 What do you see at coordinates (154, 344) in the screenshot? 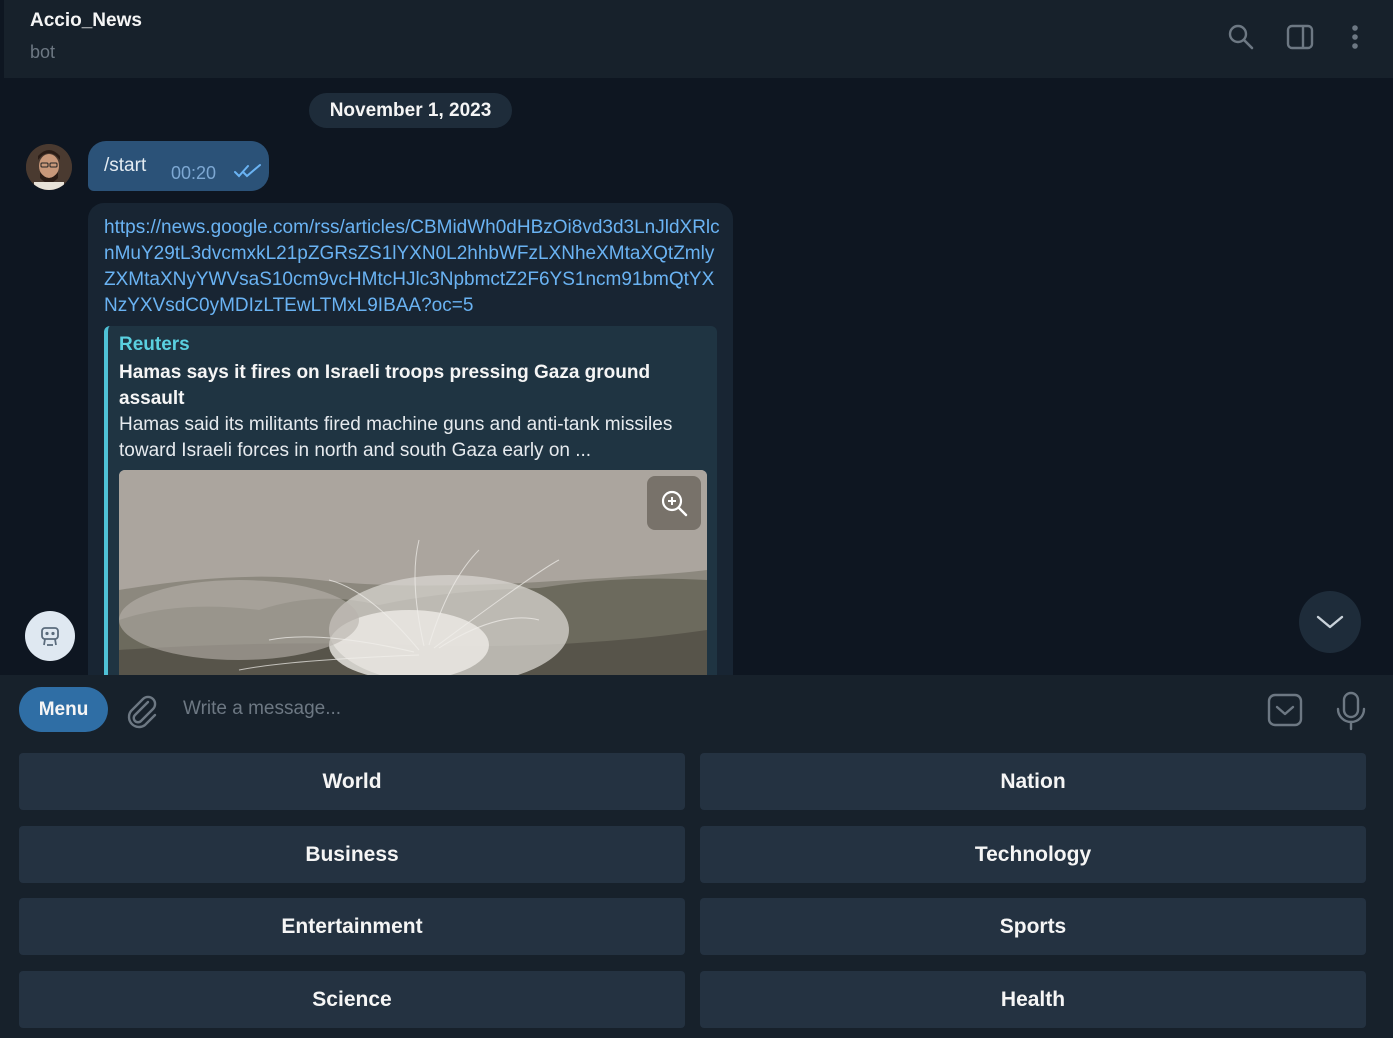
I see `preview-source: Reuters` at bounding box center [154, 344].